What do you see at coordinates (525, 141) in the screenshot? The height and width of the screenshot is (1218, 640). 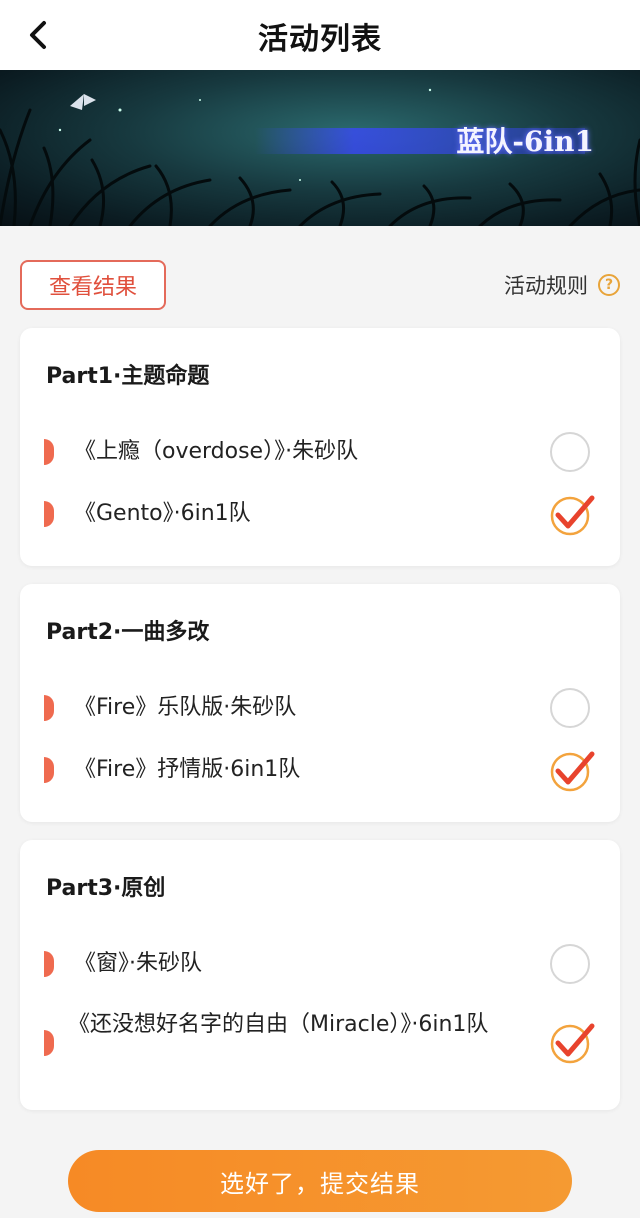 I see `banner-caption: 蓝队-6in1` at bounding box center [525, 141].